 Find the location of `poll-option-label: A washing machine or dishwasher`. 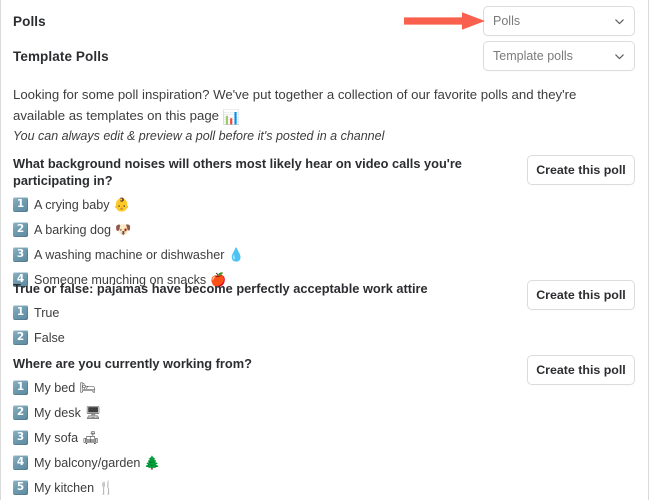

poll-option-label: A washing machine or dishwasher is located at coordinates (129, 254).